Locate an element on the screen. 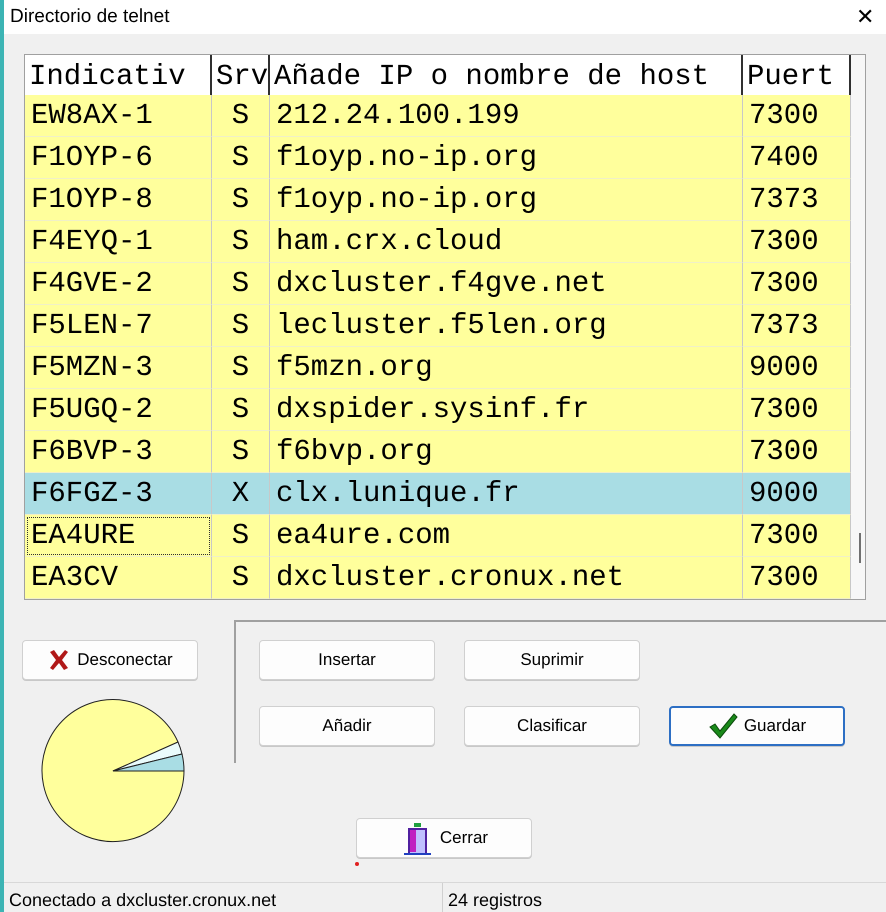 The height and width of the screenshot is (912, 886). table-cell: dxspider.sysinf.fr is located at coordinates (506, 410).